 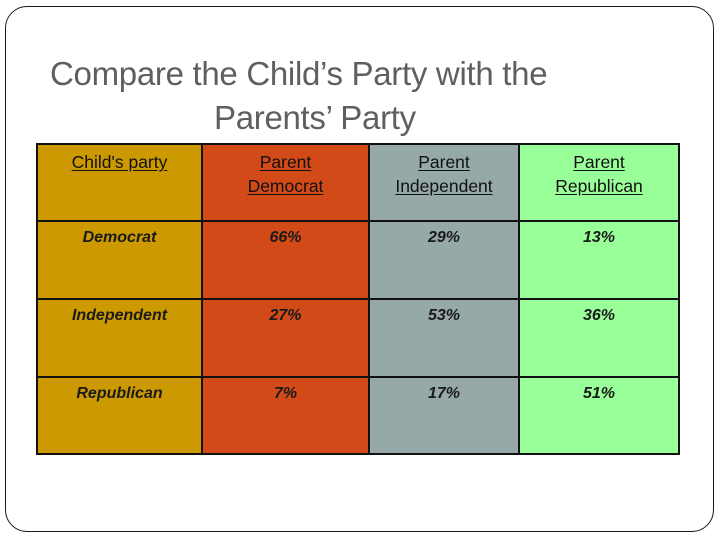 What do you see at coordinates (599, 186) in the screenshot?
I see `header-parent-republican-line2: Republican` at bounding box center [599, 186].